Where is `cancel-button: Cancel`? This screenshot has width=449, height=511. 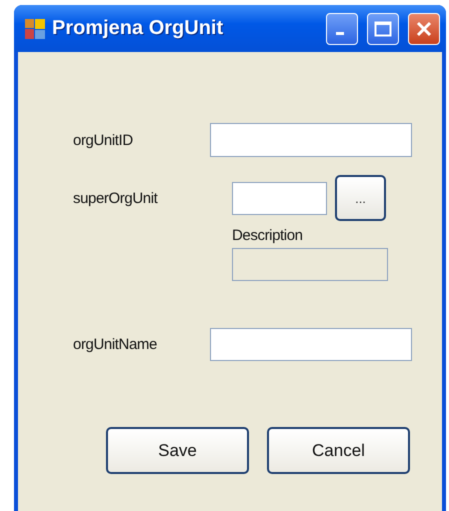 cancel-button: Cancel is located at coordinates (338, 450).